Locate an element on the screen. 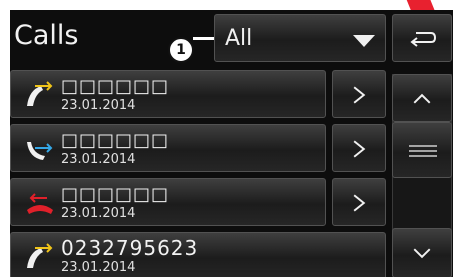 This screenshot has height=277, width=458. call-filter-dropdown: All is located at coordinates (300, 38).